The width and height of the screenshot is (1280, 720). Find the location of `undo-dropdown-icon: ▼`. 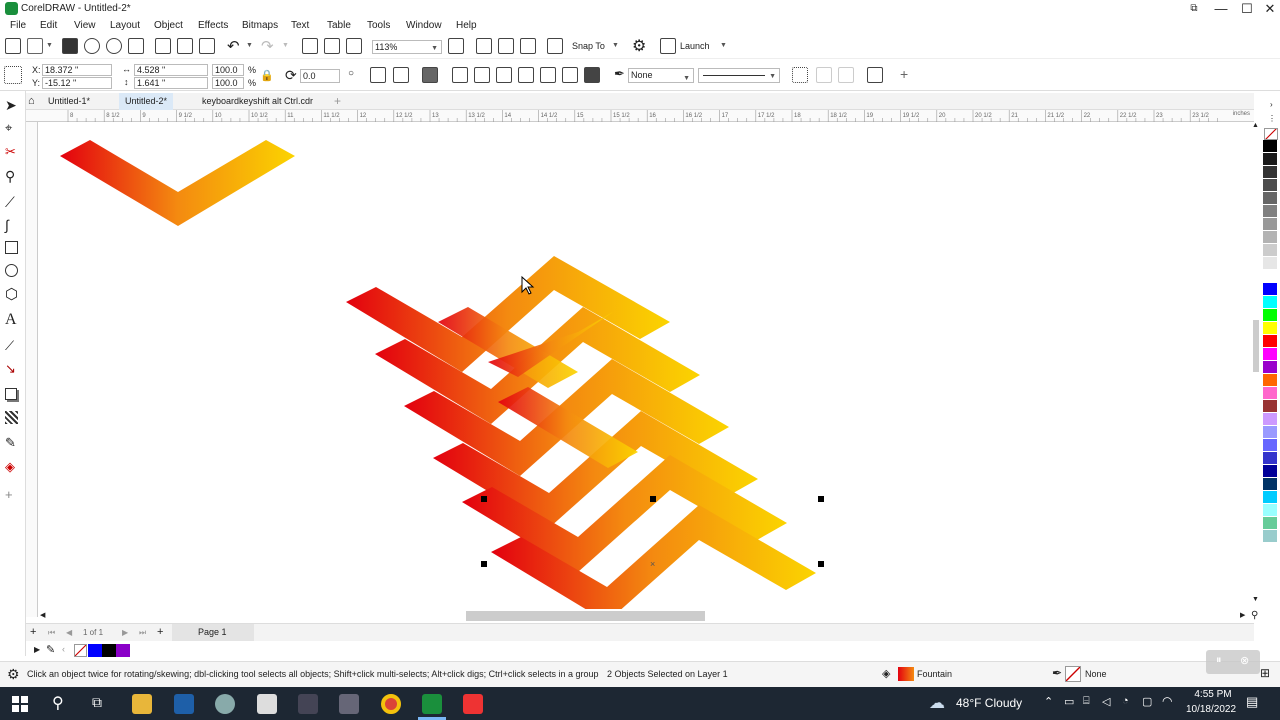

undo-dropdown-icon: ▼ is located at coordinates (249, 45).